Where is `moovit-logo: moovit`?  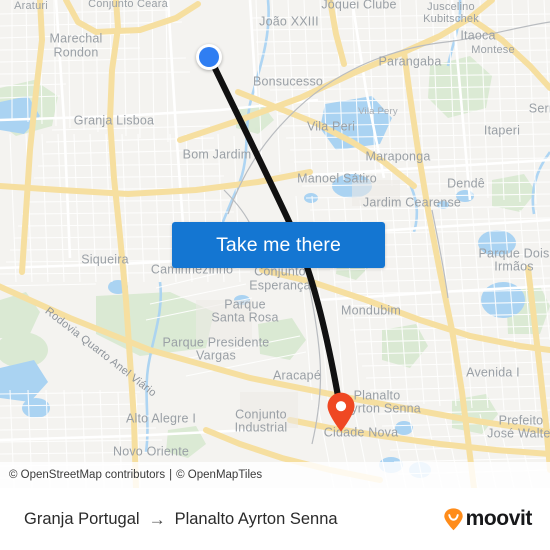 moovit-logo: moovit is located at coordinates (487, 519).